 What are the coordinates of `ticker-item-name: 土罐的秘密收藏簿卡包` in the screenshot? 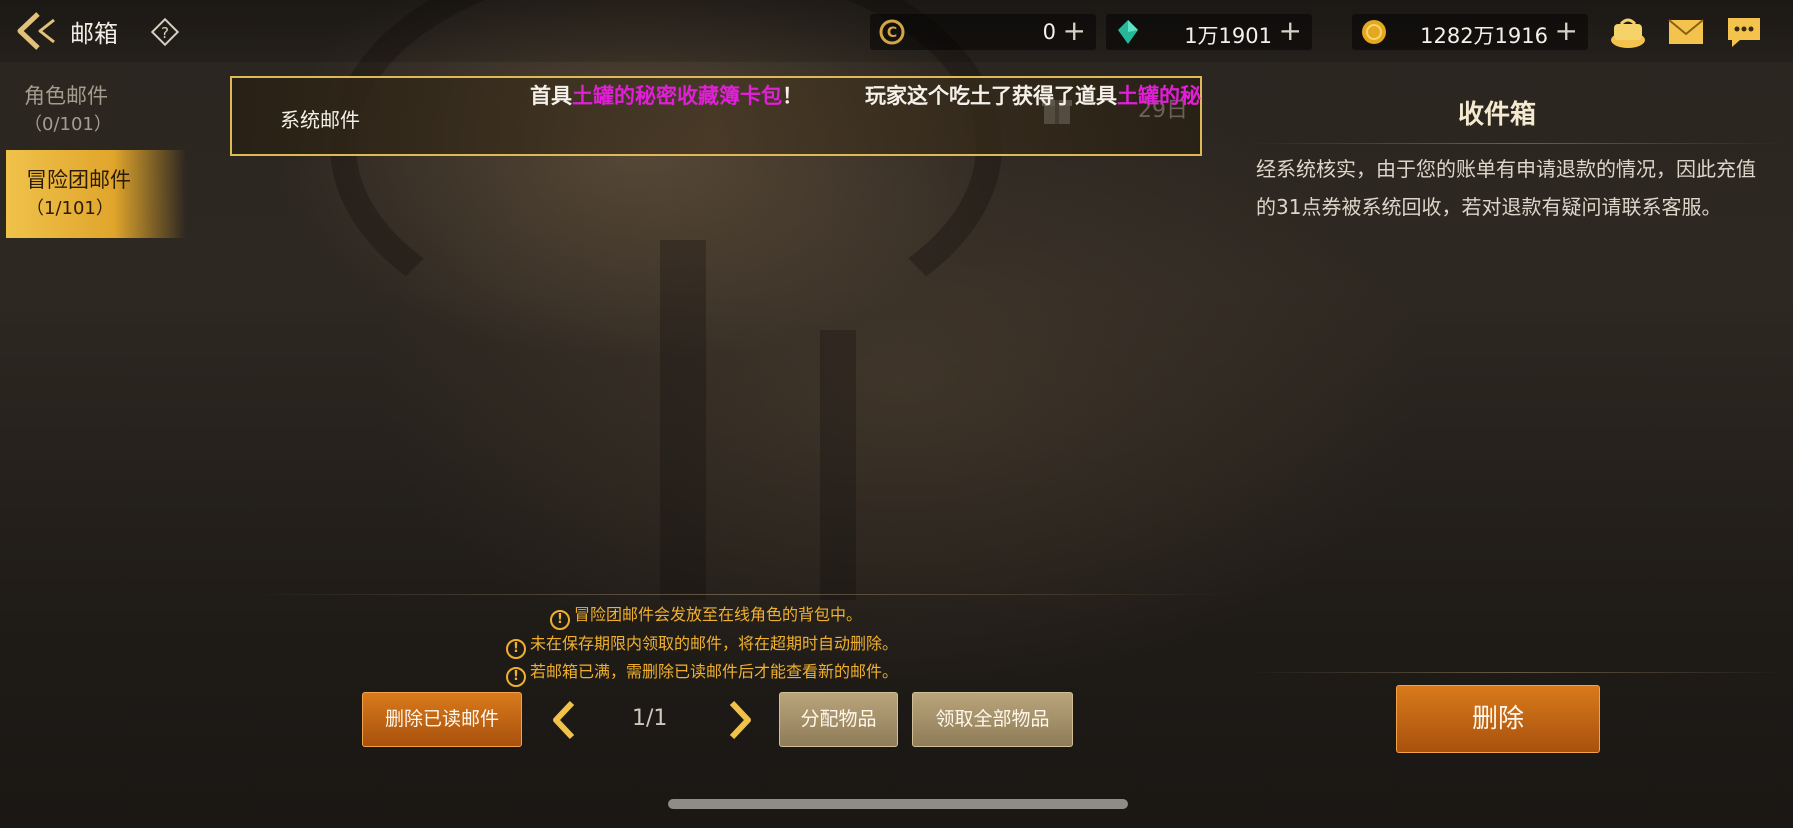 It's located at (677, 96).